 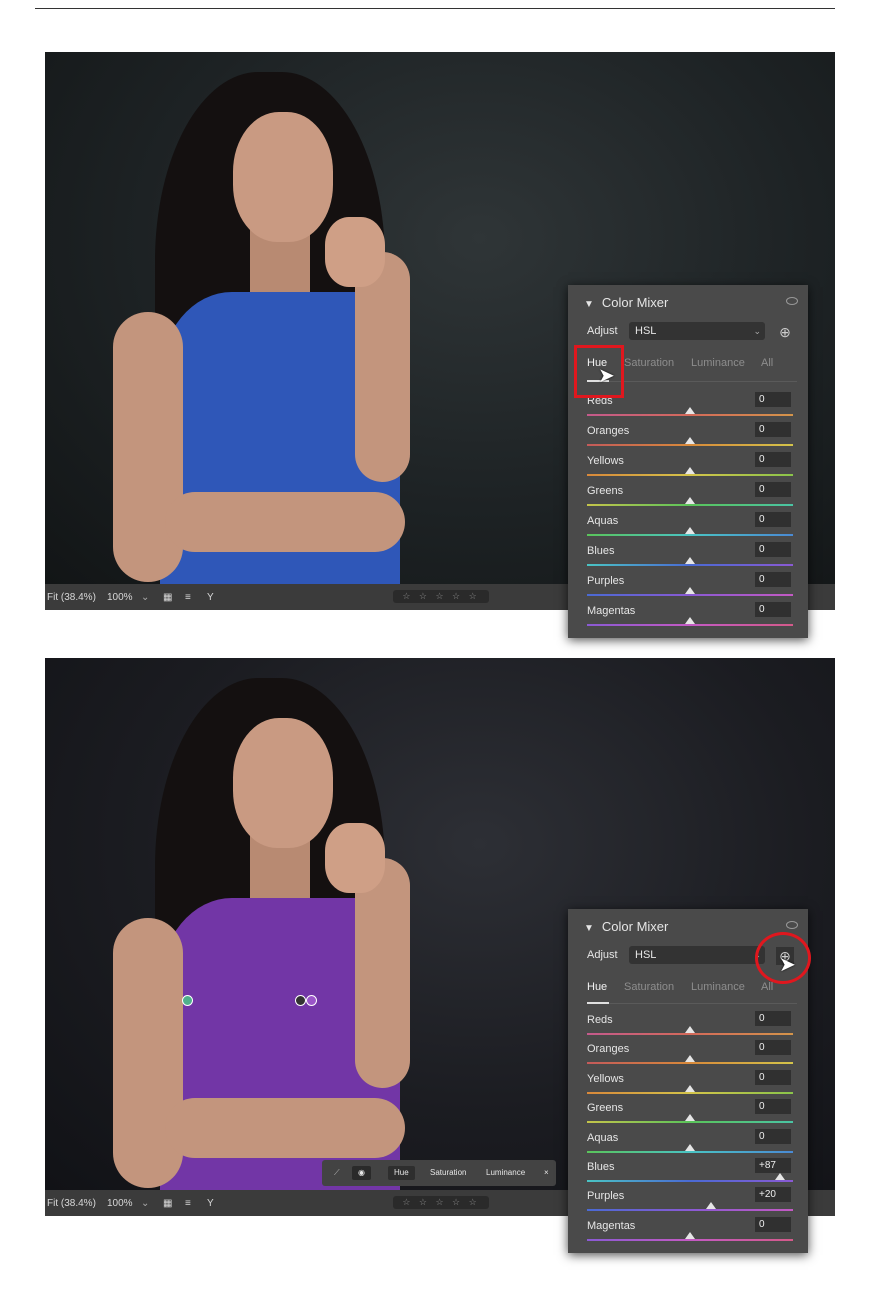 I want to click on close-icon: ×, so click(x=546, y=1173).